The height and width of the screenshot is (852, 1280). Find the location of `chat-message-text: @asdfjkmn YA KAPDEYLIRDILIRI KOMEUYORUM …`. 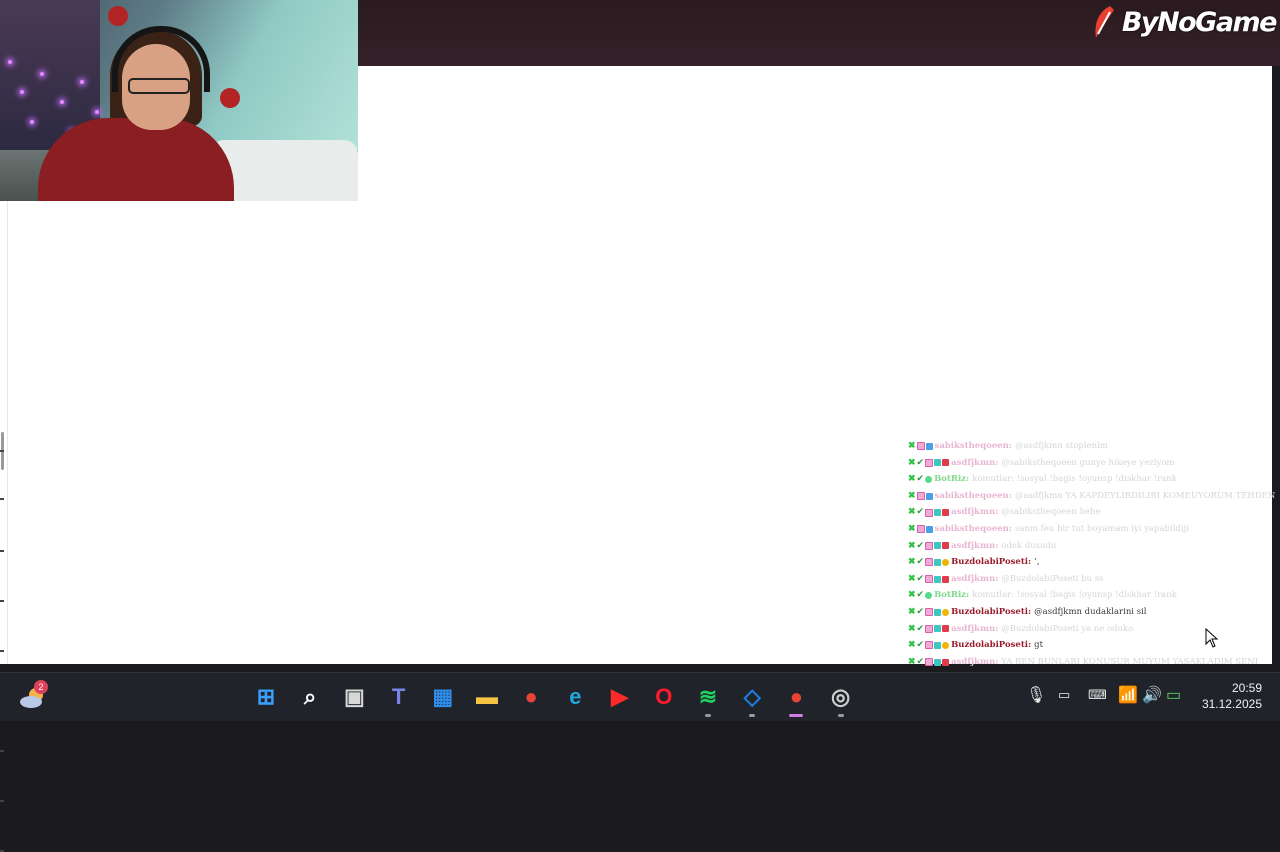

chat-message-text: @asdfjkmn YA KAPDEYLIRDILIRI KOMEUYORUM … is located at coordinates (1145, 495).